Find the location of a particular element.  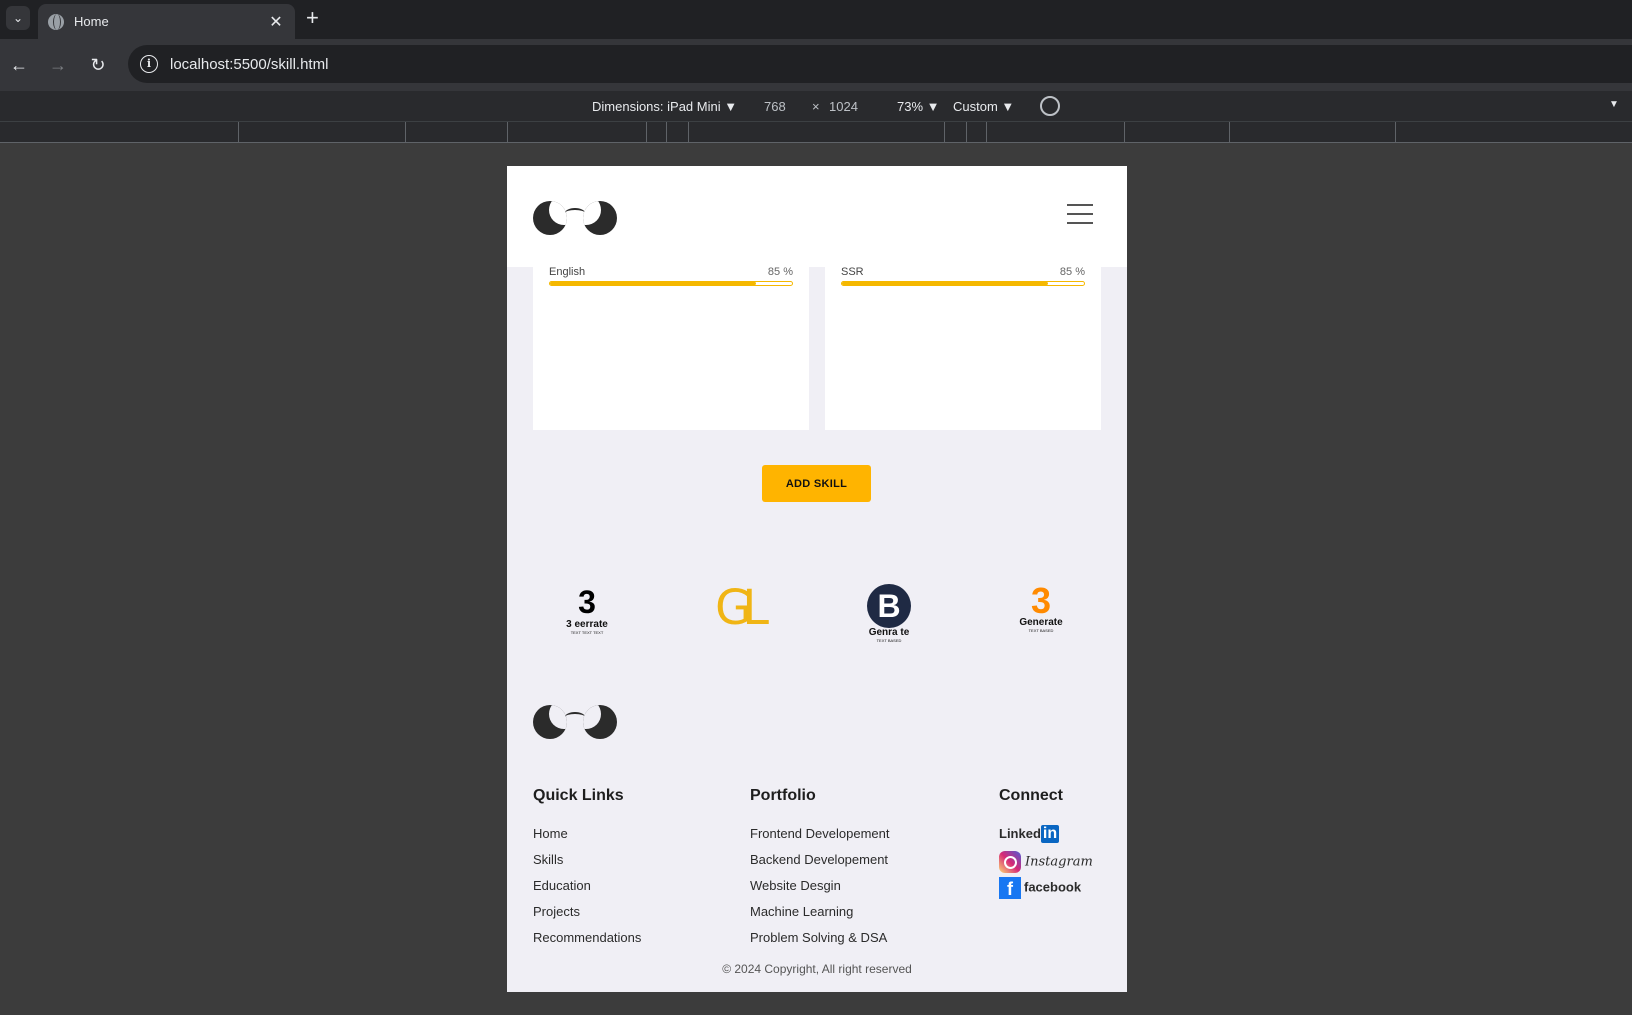

reload-button: ↻ is located at coordinates (98, 65).